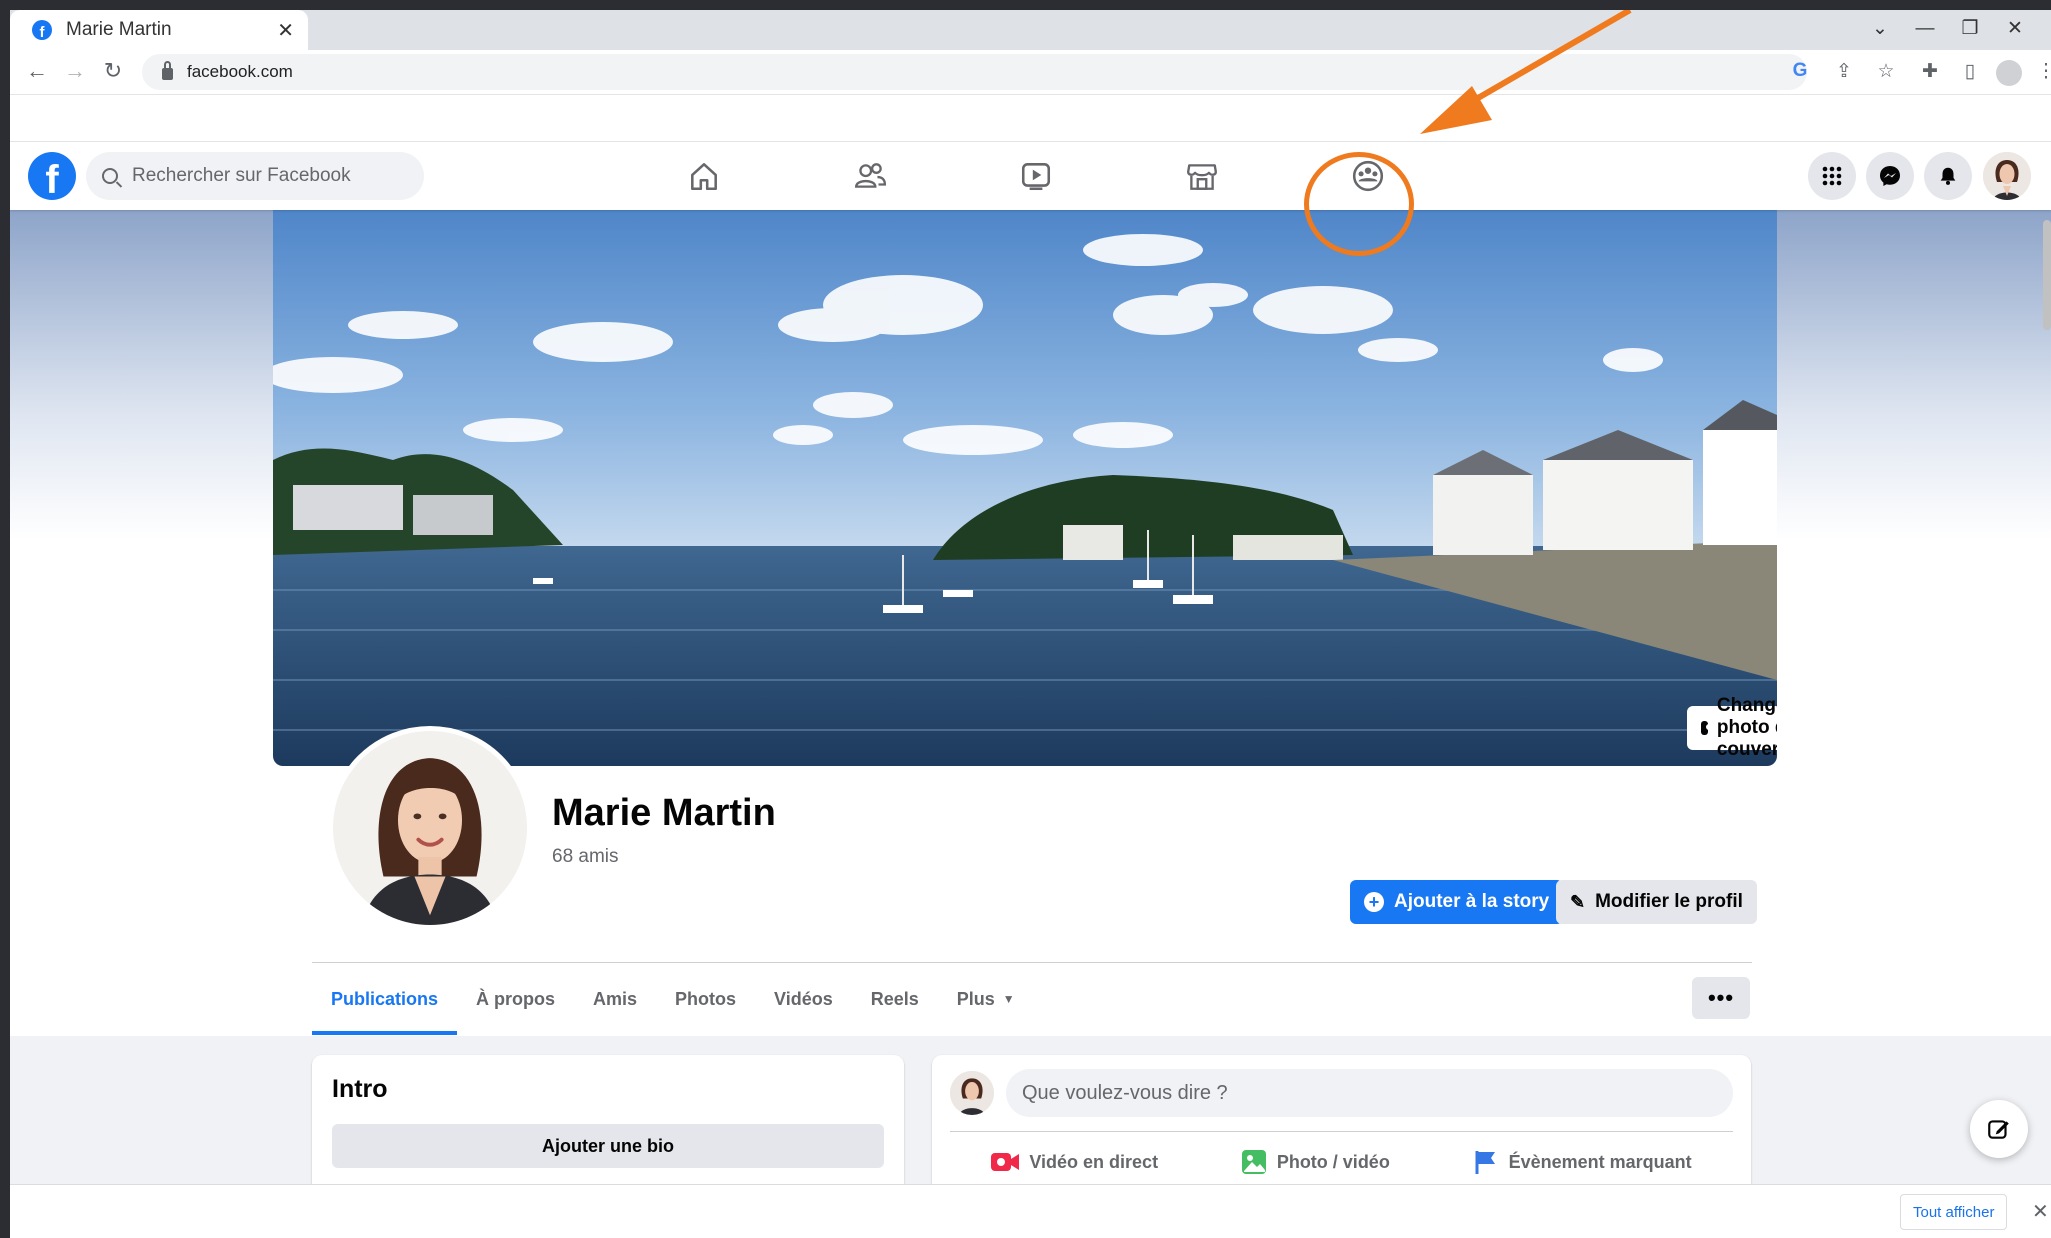  What do you see at coordinates (1526, 72) in the screenshot?
I see `annotation-arrow-icon` at bounding box center [1526, 72].